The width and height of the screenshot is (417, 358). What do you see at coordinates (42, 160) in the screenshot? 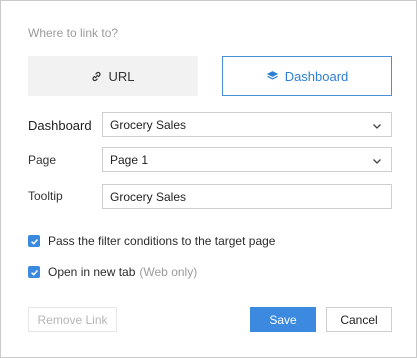
I see `page-field-label: Page` at bounding box center [42, 160].